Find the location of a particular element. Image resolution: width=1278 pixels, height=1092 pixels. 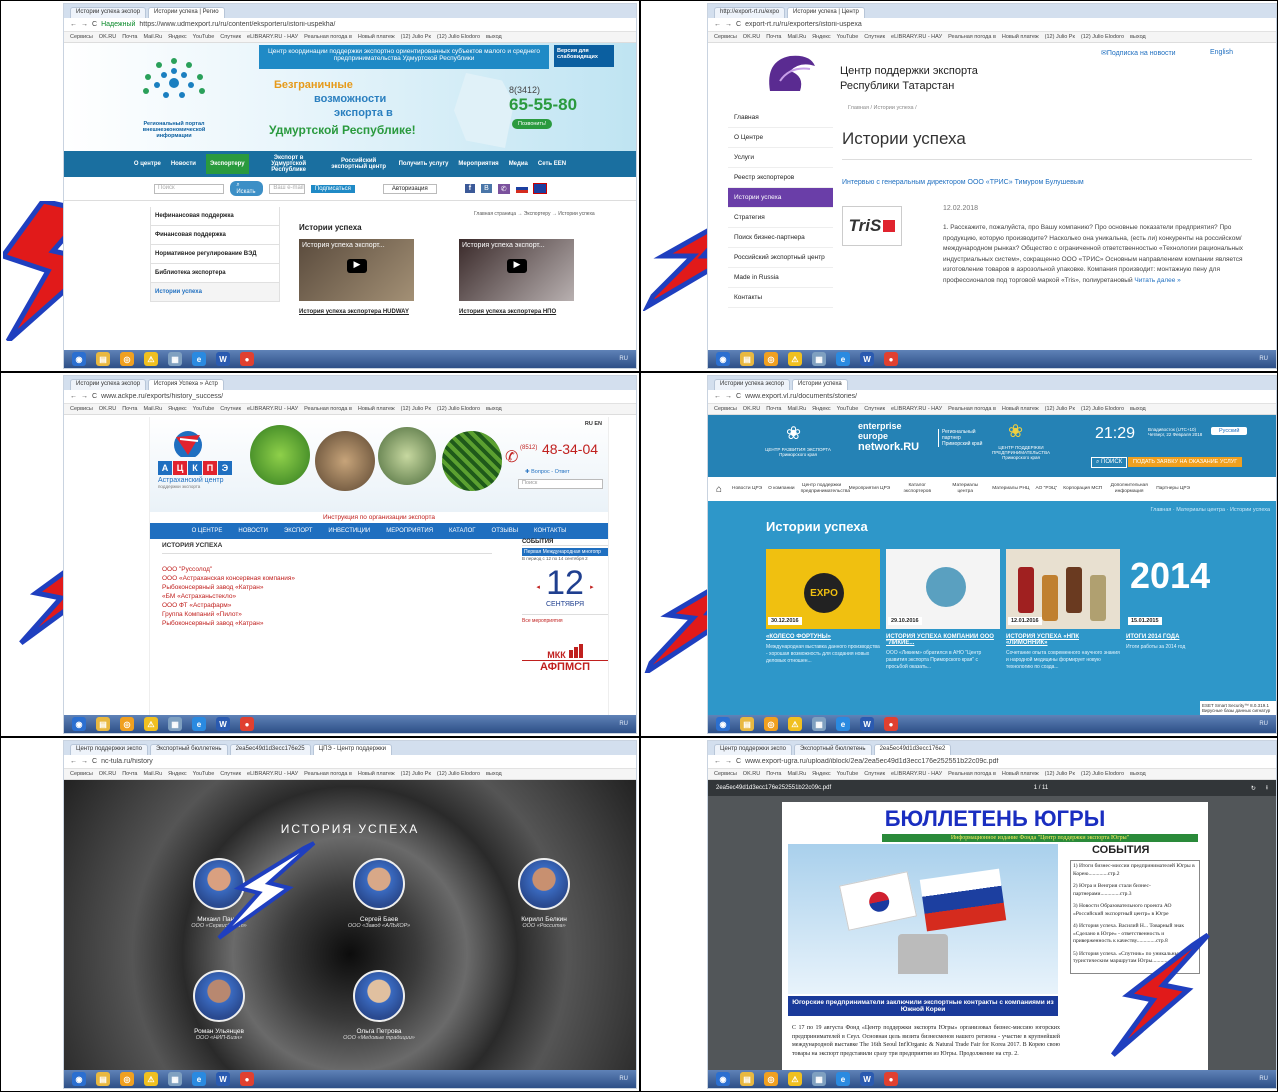

lotus-logo-1: ❀ is located at coordinates (793, 433).